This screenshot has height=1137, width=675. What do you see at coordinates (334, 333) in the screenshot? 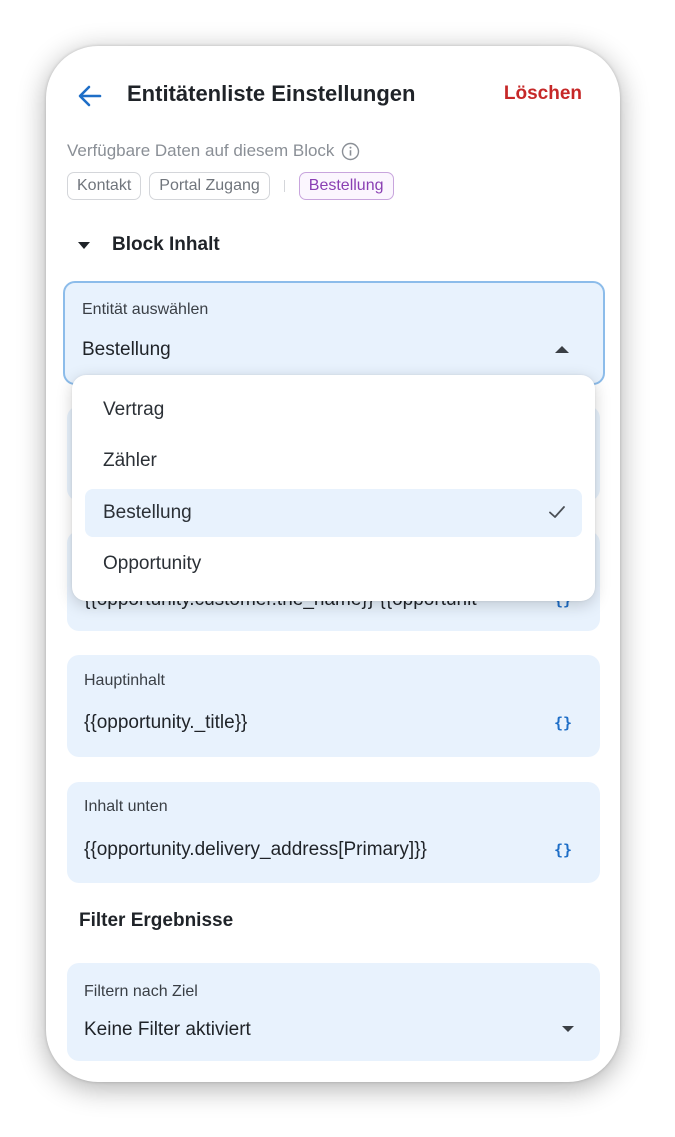
I see `entity-select: Entität auswählen Bestellung` at bounding box center [334, 333].